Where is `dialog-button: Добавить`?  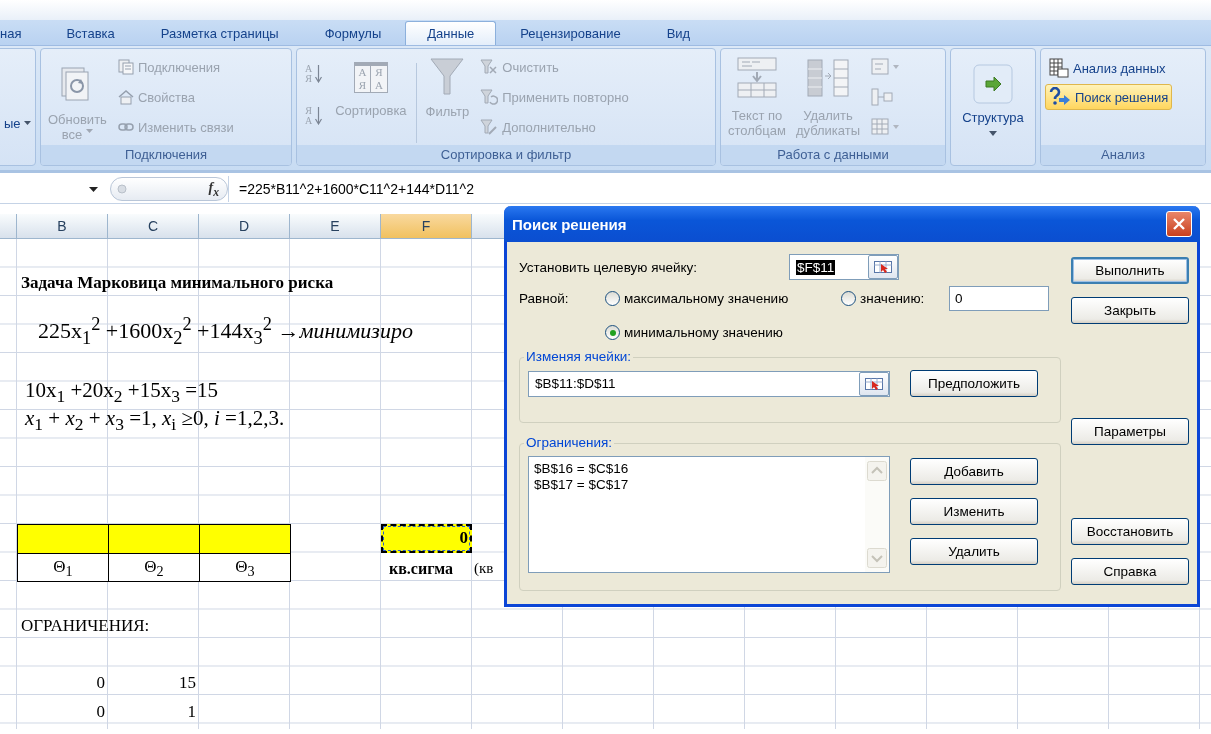
dialog-button: Добавить is located at coordinates (974, 471).